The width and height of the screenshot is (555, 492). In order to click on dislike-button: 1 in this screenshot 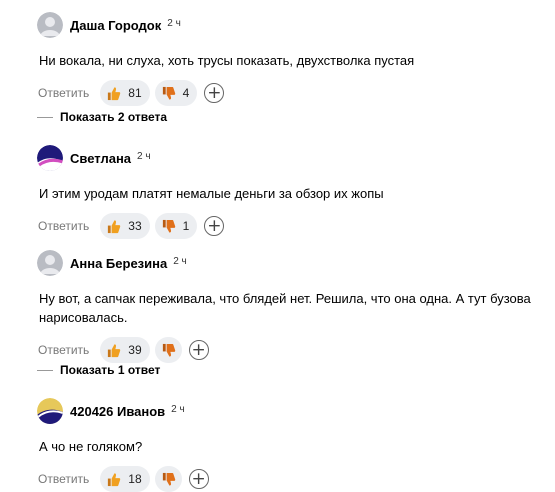, I will do `click(176, 226)`.